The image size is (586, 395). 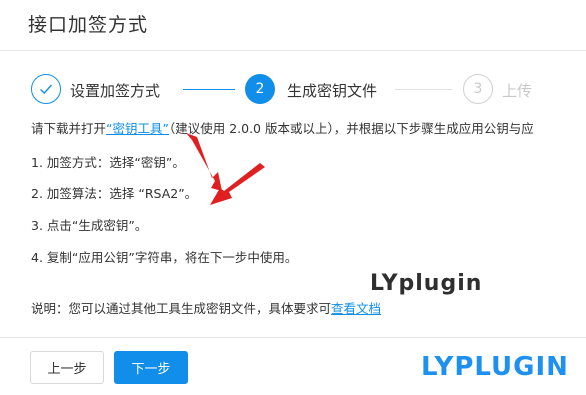 I want to click on footer-divider, so click(x=293, y=337).